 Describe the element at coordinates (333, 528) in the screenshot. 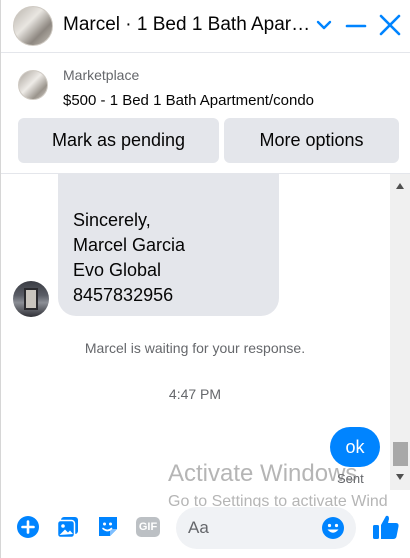

I see `emoji-icon` at that location.